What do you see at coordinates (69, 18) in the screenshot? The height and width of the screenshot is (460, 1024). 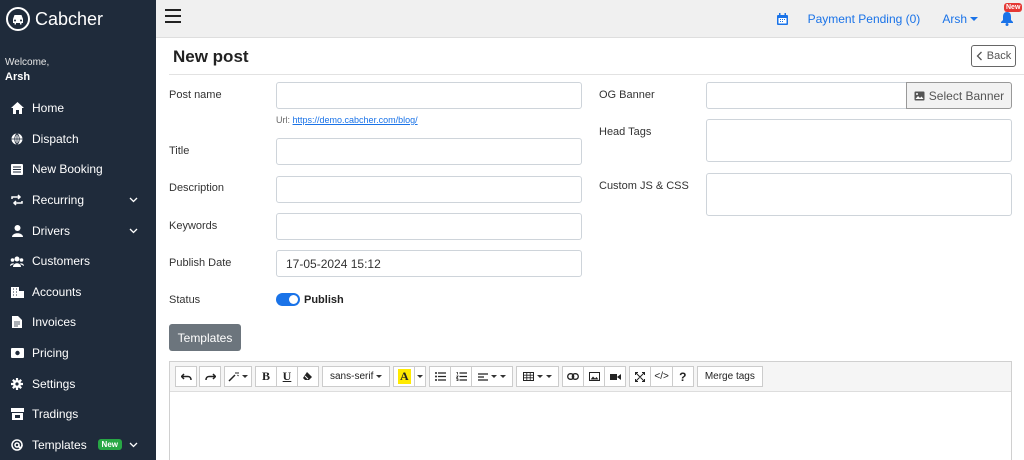 I see `brand-name: Cabcher` at bounding box center [69, 18].